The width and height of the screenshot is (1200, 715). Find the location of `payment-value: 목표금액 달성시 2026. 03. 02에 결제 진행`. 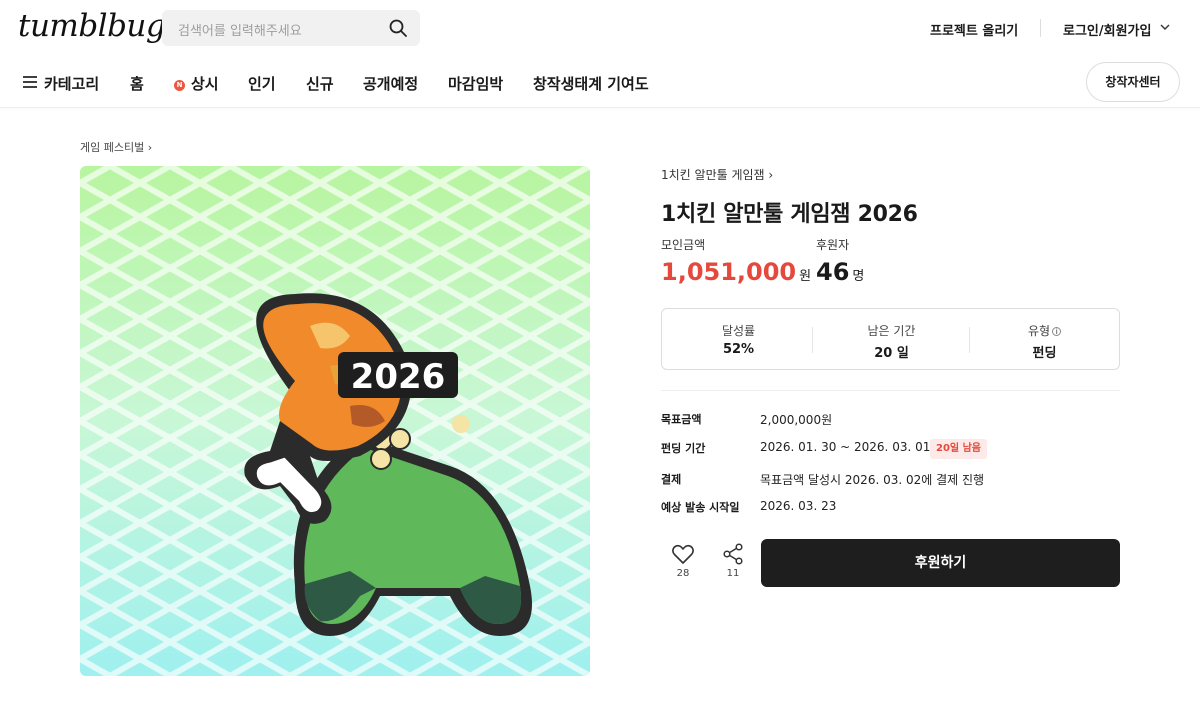

payment-value: 목표금액 달성시 2026. 03. 02에 결제 진행 is located at coordinates (872, 480).